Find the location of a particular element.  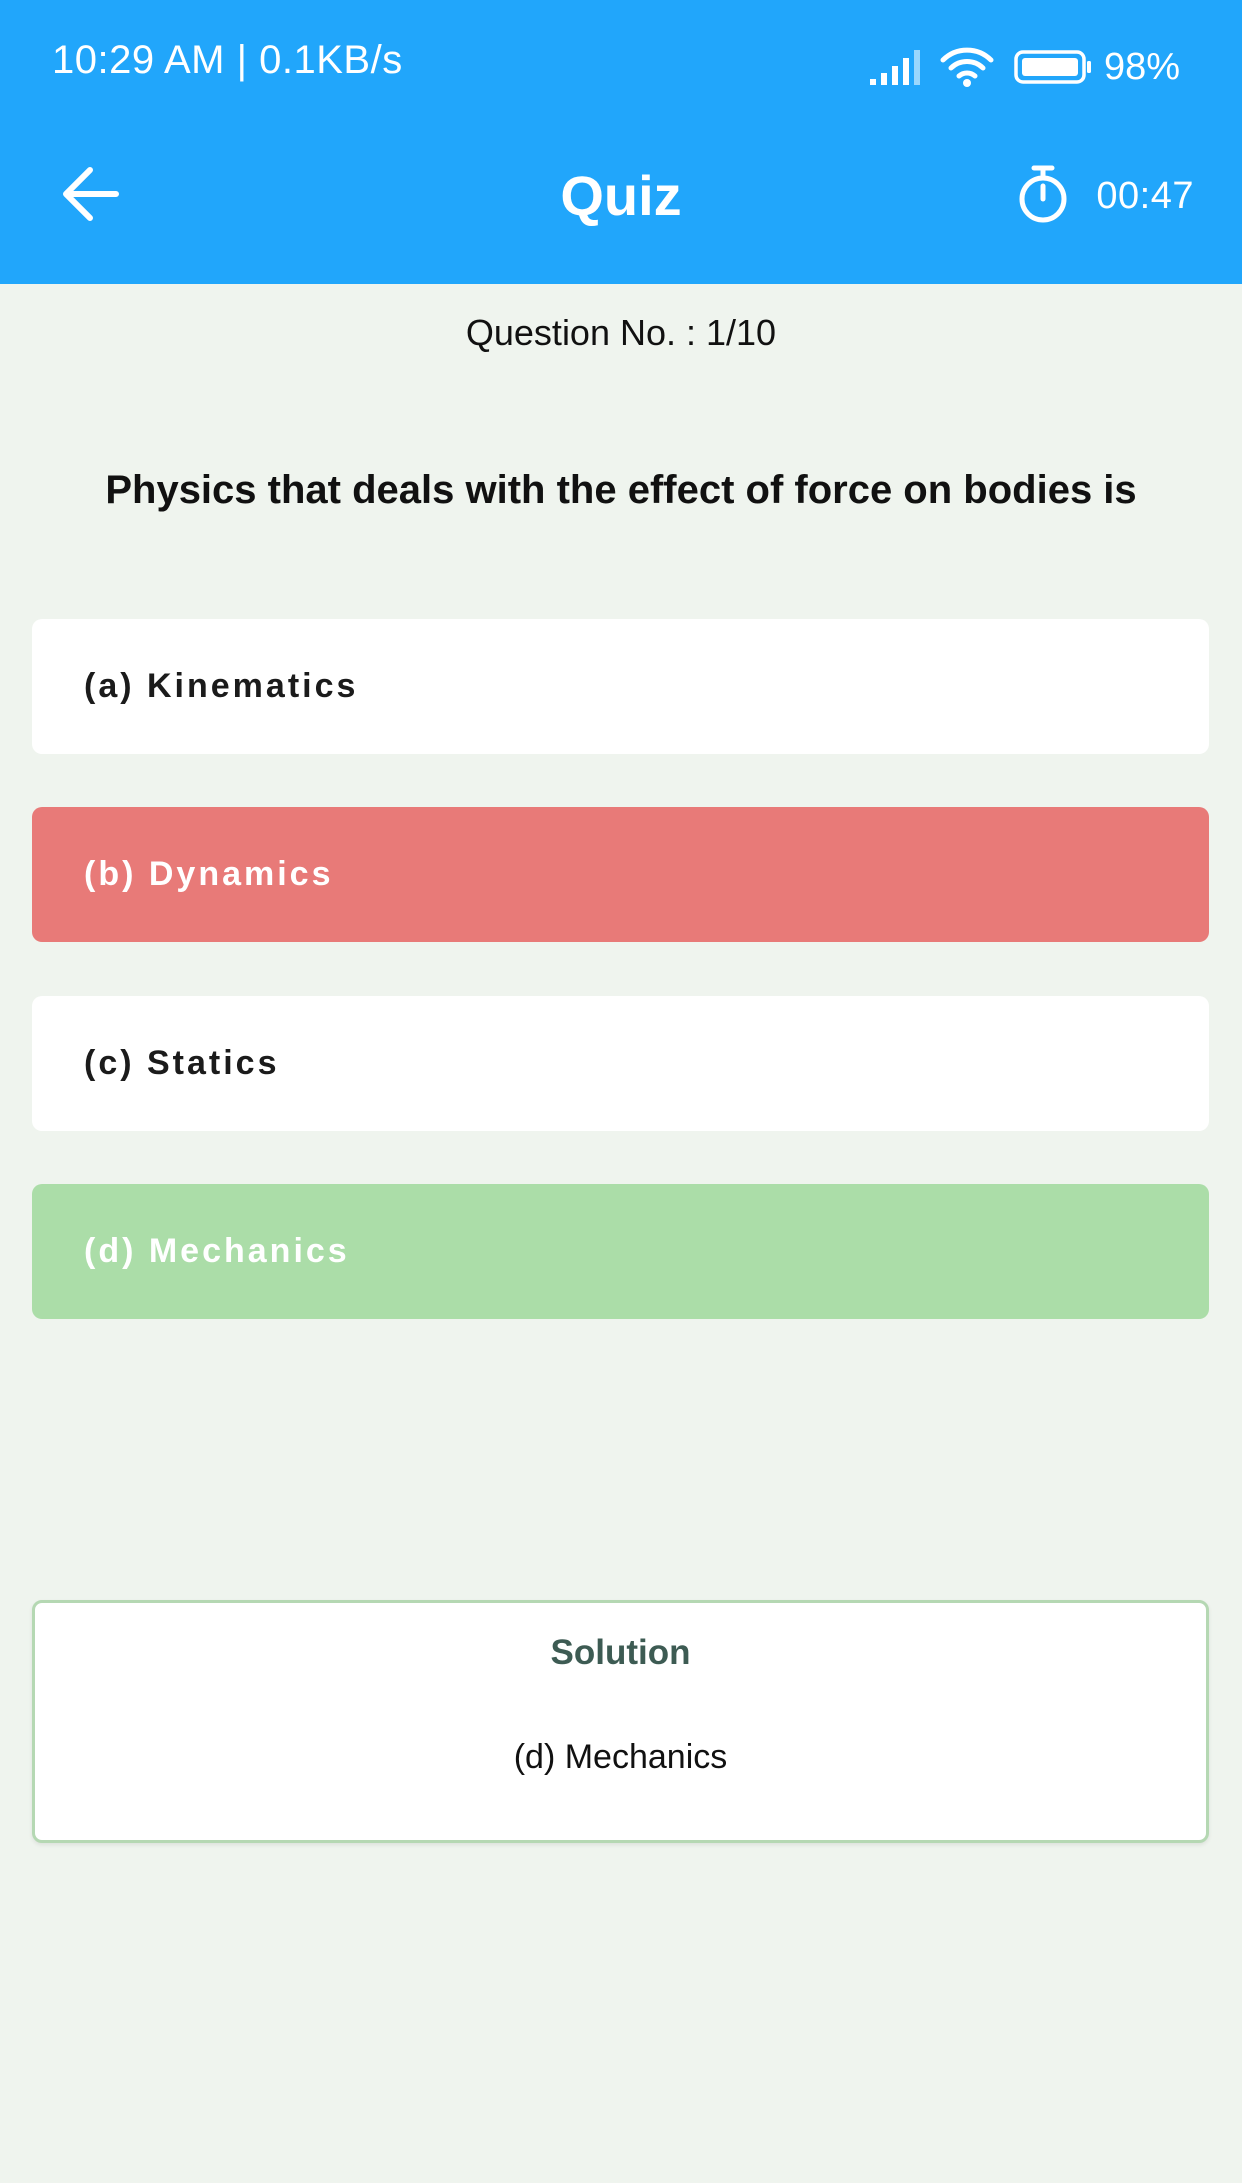

option-label: (b) Dynamics is located at coordinates (209, 874).